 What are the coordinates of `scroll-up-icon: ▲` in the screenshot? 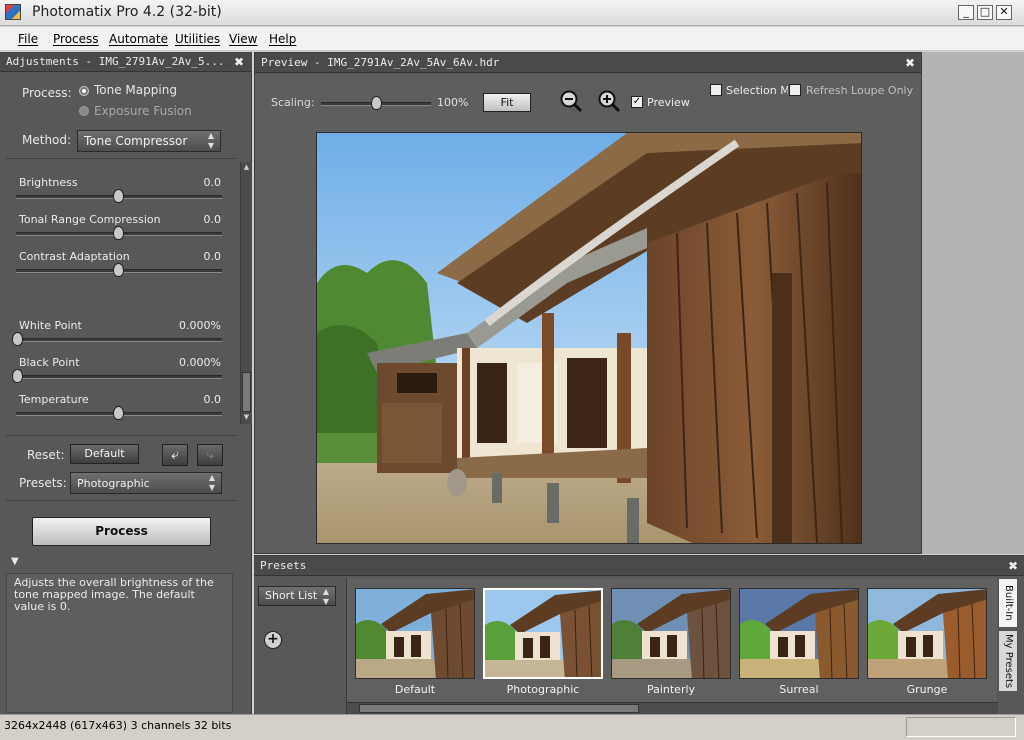 It's located at (246, 167).